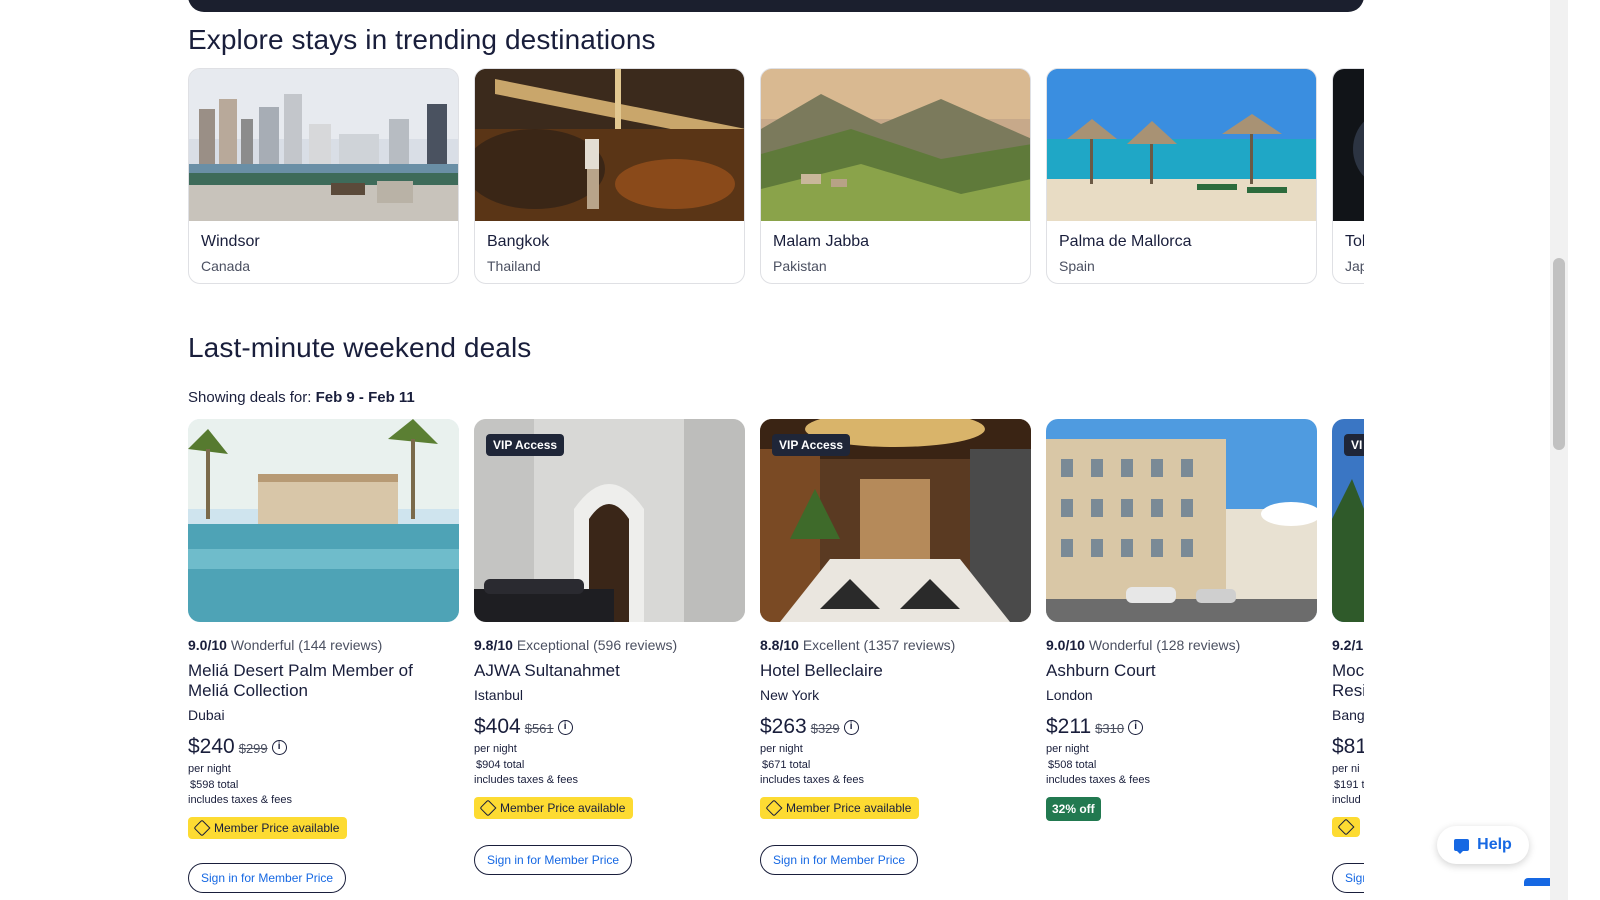 The image size is (1600, 900). Describe the element at coordinates (608, 671) in the screenshot. I see `hotel-name: AJWA Sultanahmet` at that location.